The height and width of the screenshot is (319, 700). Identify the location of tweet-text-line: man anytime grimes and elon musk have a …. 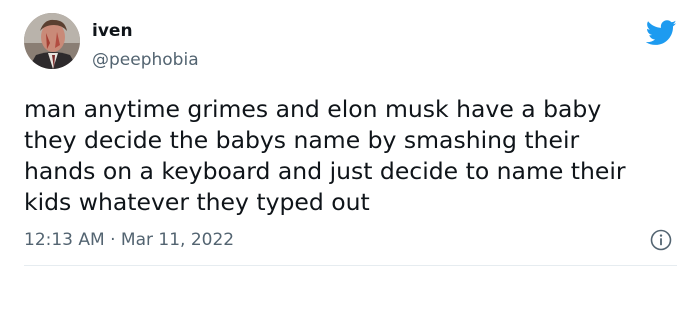
(313, 109).